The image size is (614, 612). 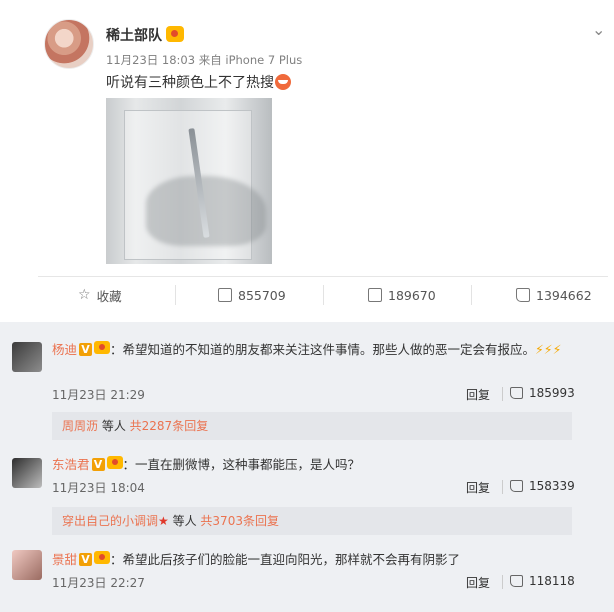 What do you see at coordinates (312, 521) in the screenshot?
I see `replies-summary: 穿出自己的小调调★ 等人 共3703条回复` at bounding box center [312, 521].